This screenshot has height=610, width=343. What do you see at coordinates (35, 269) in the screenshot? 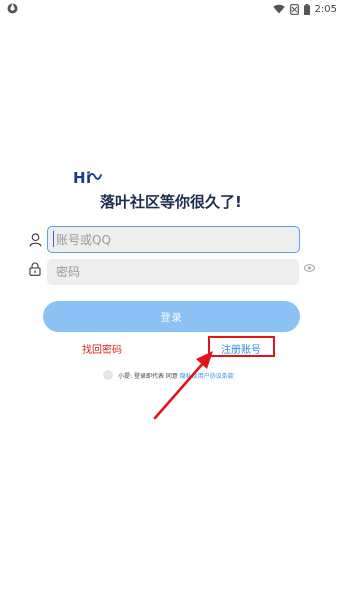
I see `lock-icon` at bounding box center [35, 269].